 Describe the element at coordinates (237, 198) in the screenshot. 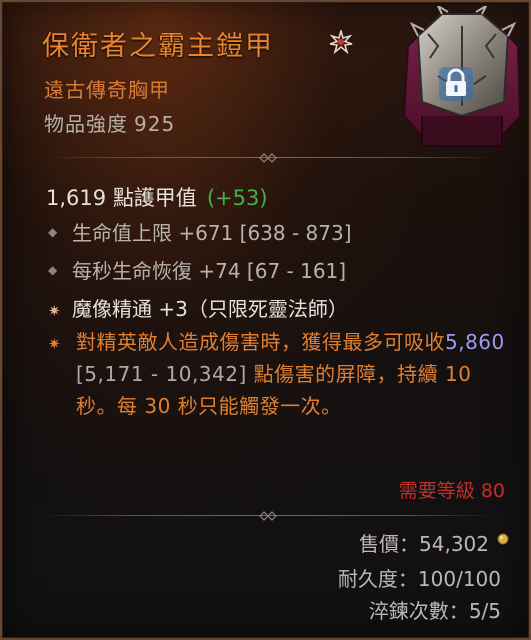

I see `armor-bonus: (+53)` at that location.